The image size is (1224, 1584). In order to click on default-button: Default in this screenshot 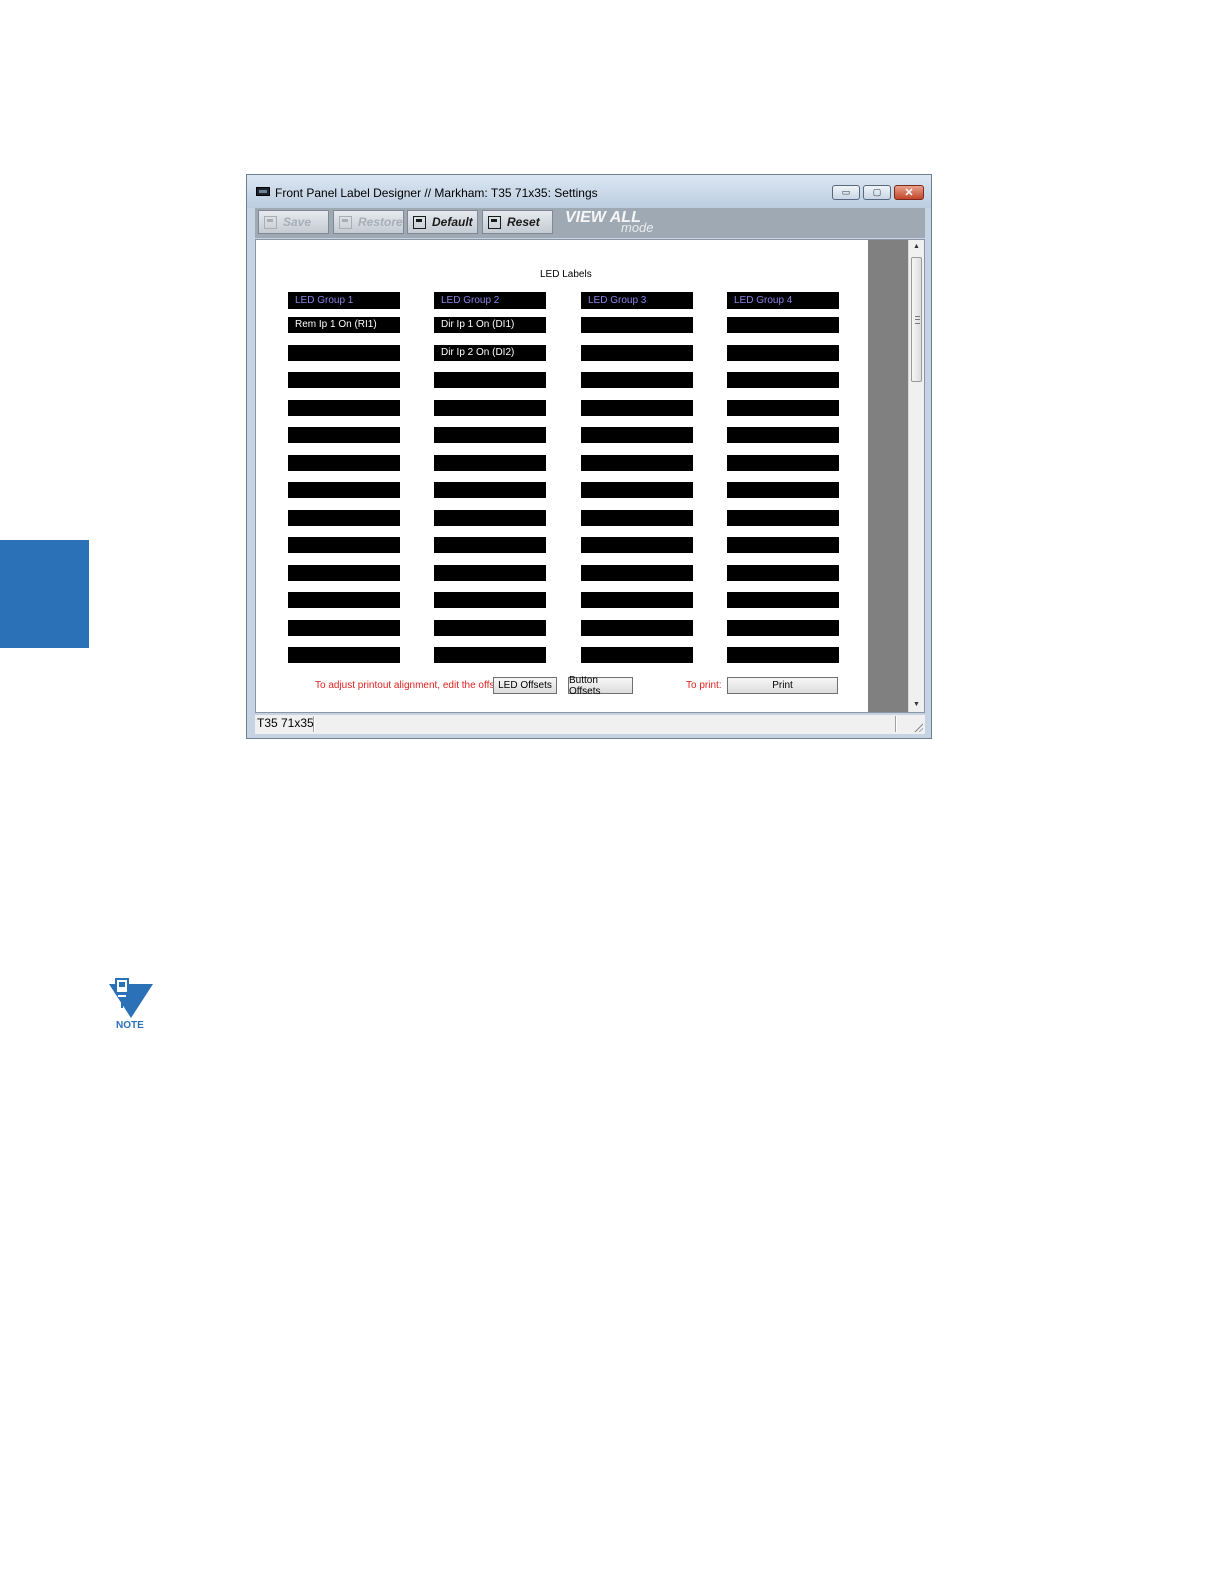, I will do `click(442, 222)`.